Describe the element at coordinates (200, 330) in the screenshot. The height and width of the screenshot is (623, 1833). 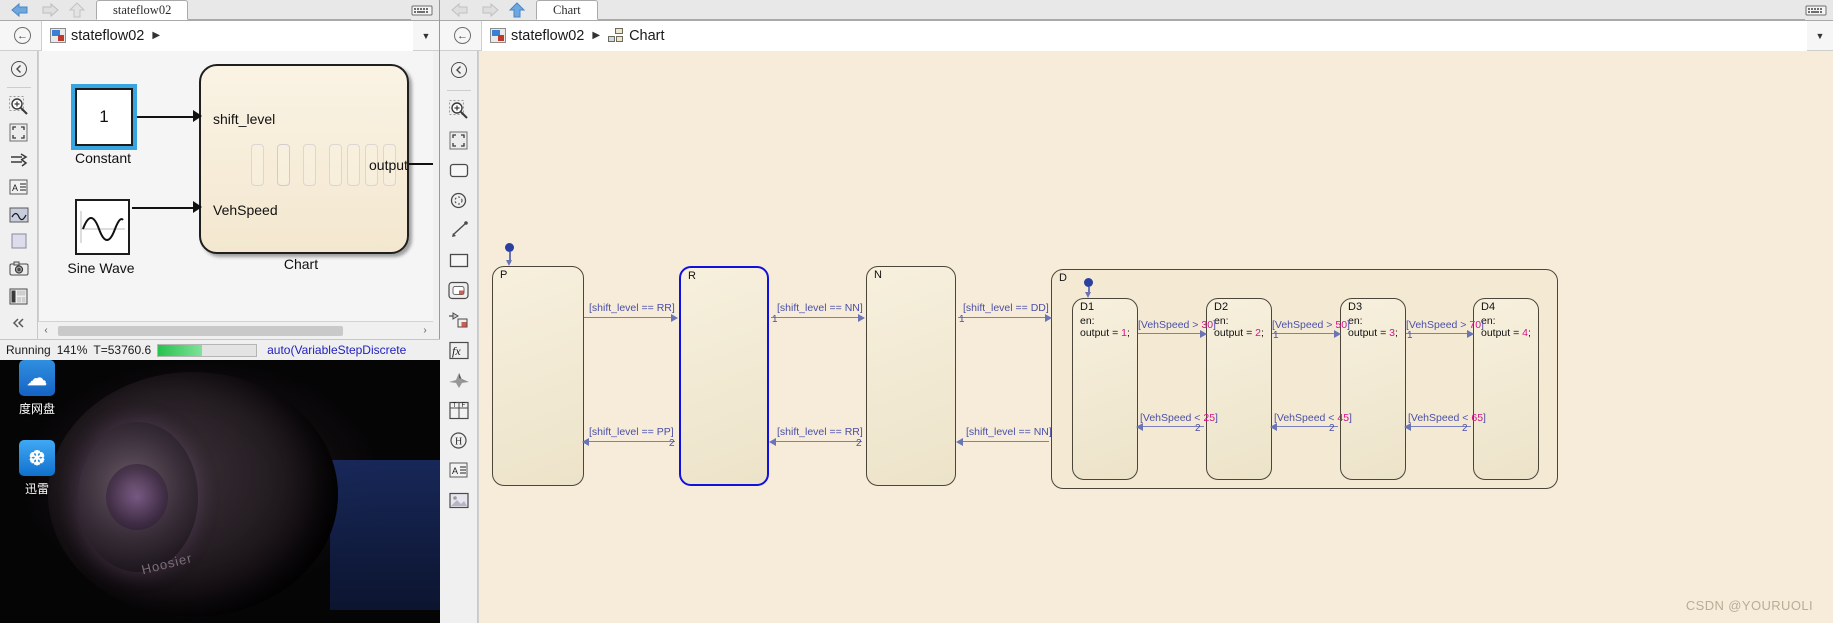
I see `scrollbar-thumb` at that location.